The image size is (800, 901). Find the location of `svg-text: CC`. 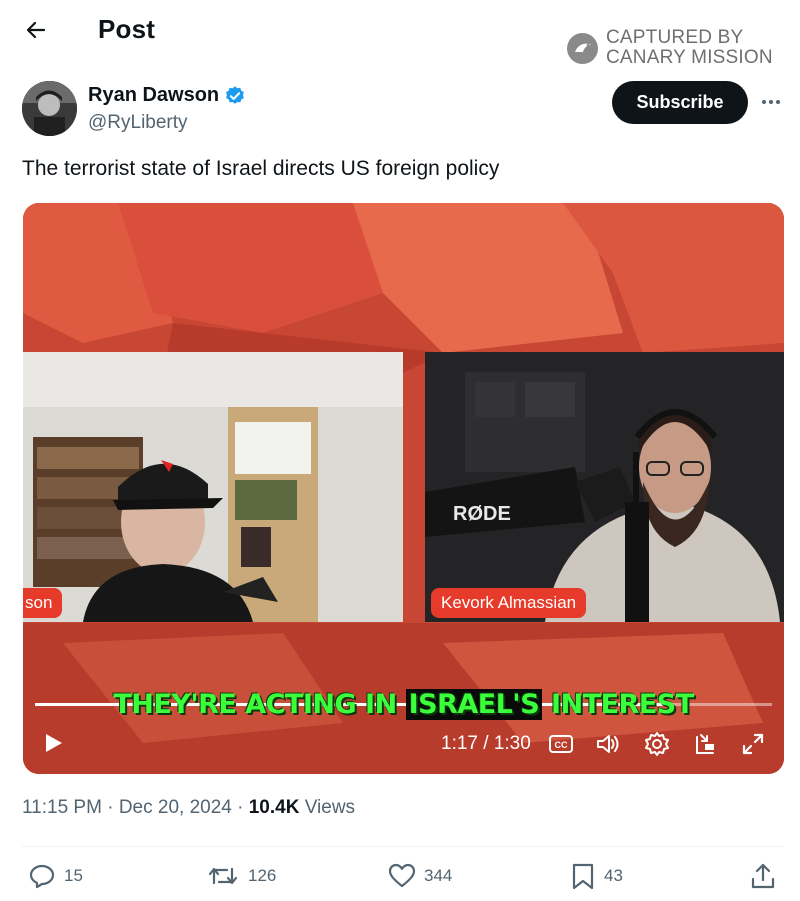

svg-text: CC is located at coordinates (561, 745).